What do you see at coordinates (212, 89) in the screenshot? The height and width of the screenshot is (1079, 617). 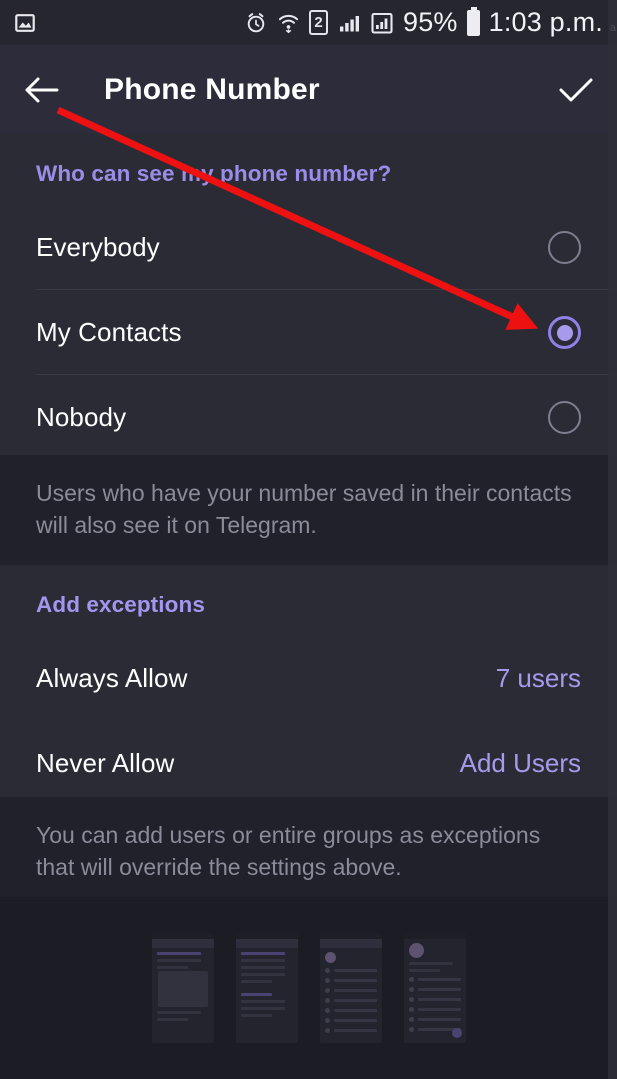 I see `page-title: Phone Number` at bounding box center [212, 89].